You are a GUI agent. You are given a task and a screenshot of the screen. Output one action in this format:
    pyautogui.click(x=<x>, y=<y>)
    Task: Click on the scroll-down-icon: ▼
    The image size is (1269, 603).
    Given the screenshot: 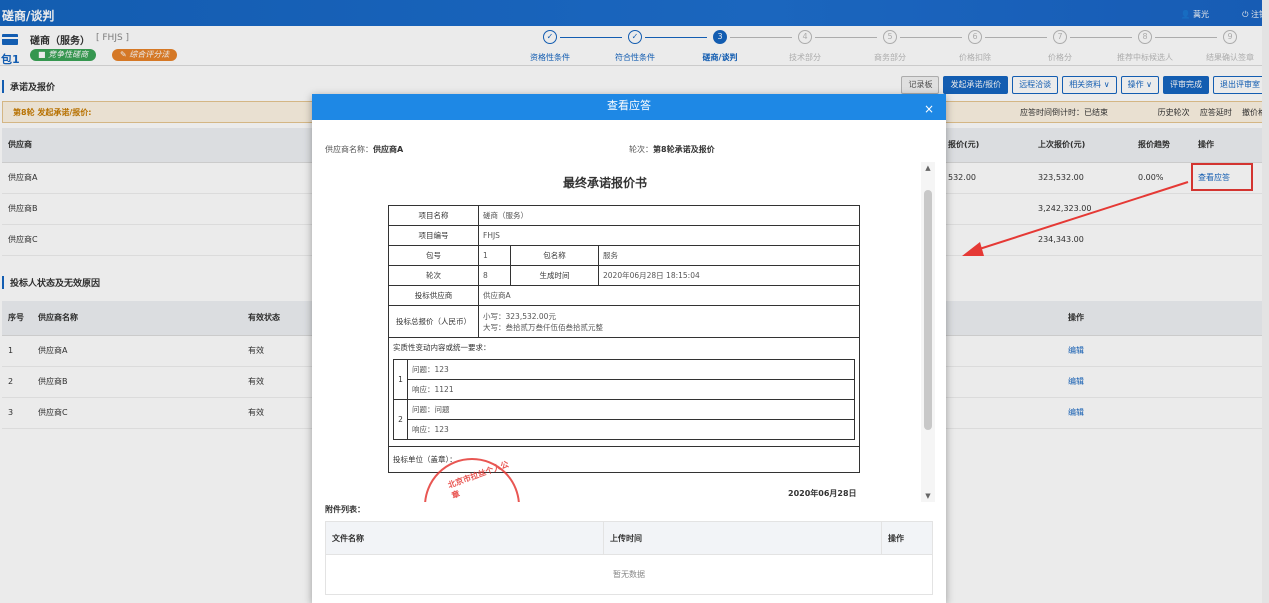 What is the action you would take?
    pyautogui.click(x=928, y=496)
    